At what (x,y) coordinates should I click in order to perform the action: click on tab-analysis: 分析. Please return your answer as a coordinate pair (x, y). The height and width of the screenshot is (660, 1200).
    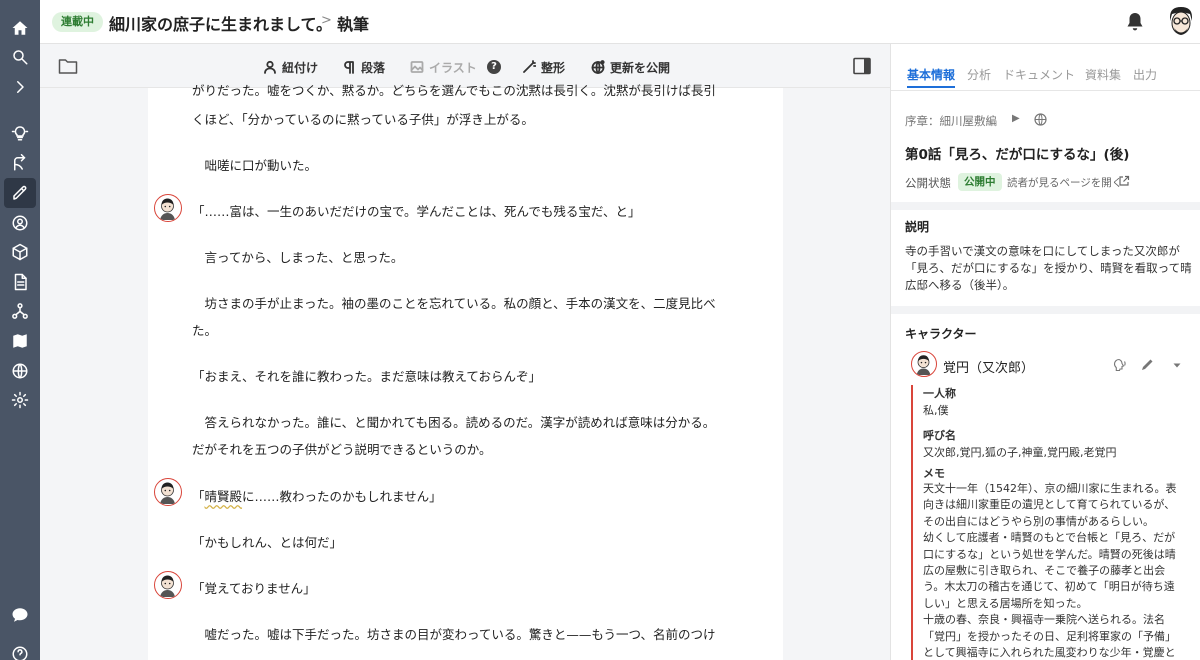
    Looking at the image, I should click on (979, 74).